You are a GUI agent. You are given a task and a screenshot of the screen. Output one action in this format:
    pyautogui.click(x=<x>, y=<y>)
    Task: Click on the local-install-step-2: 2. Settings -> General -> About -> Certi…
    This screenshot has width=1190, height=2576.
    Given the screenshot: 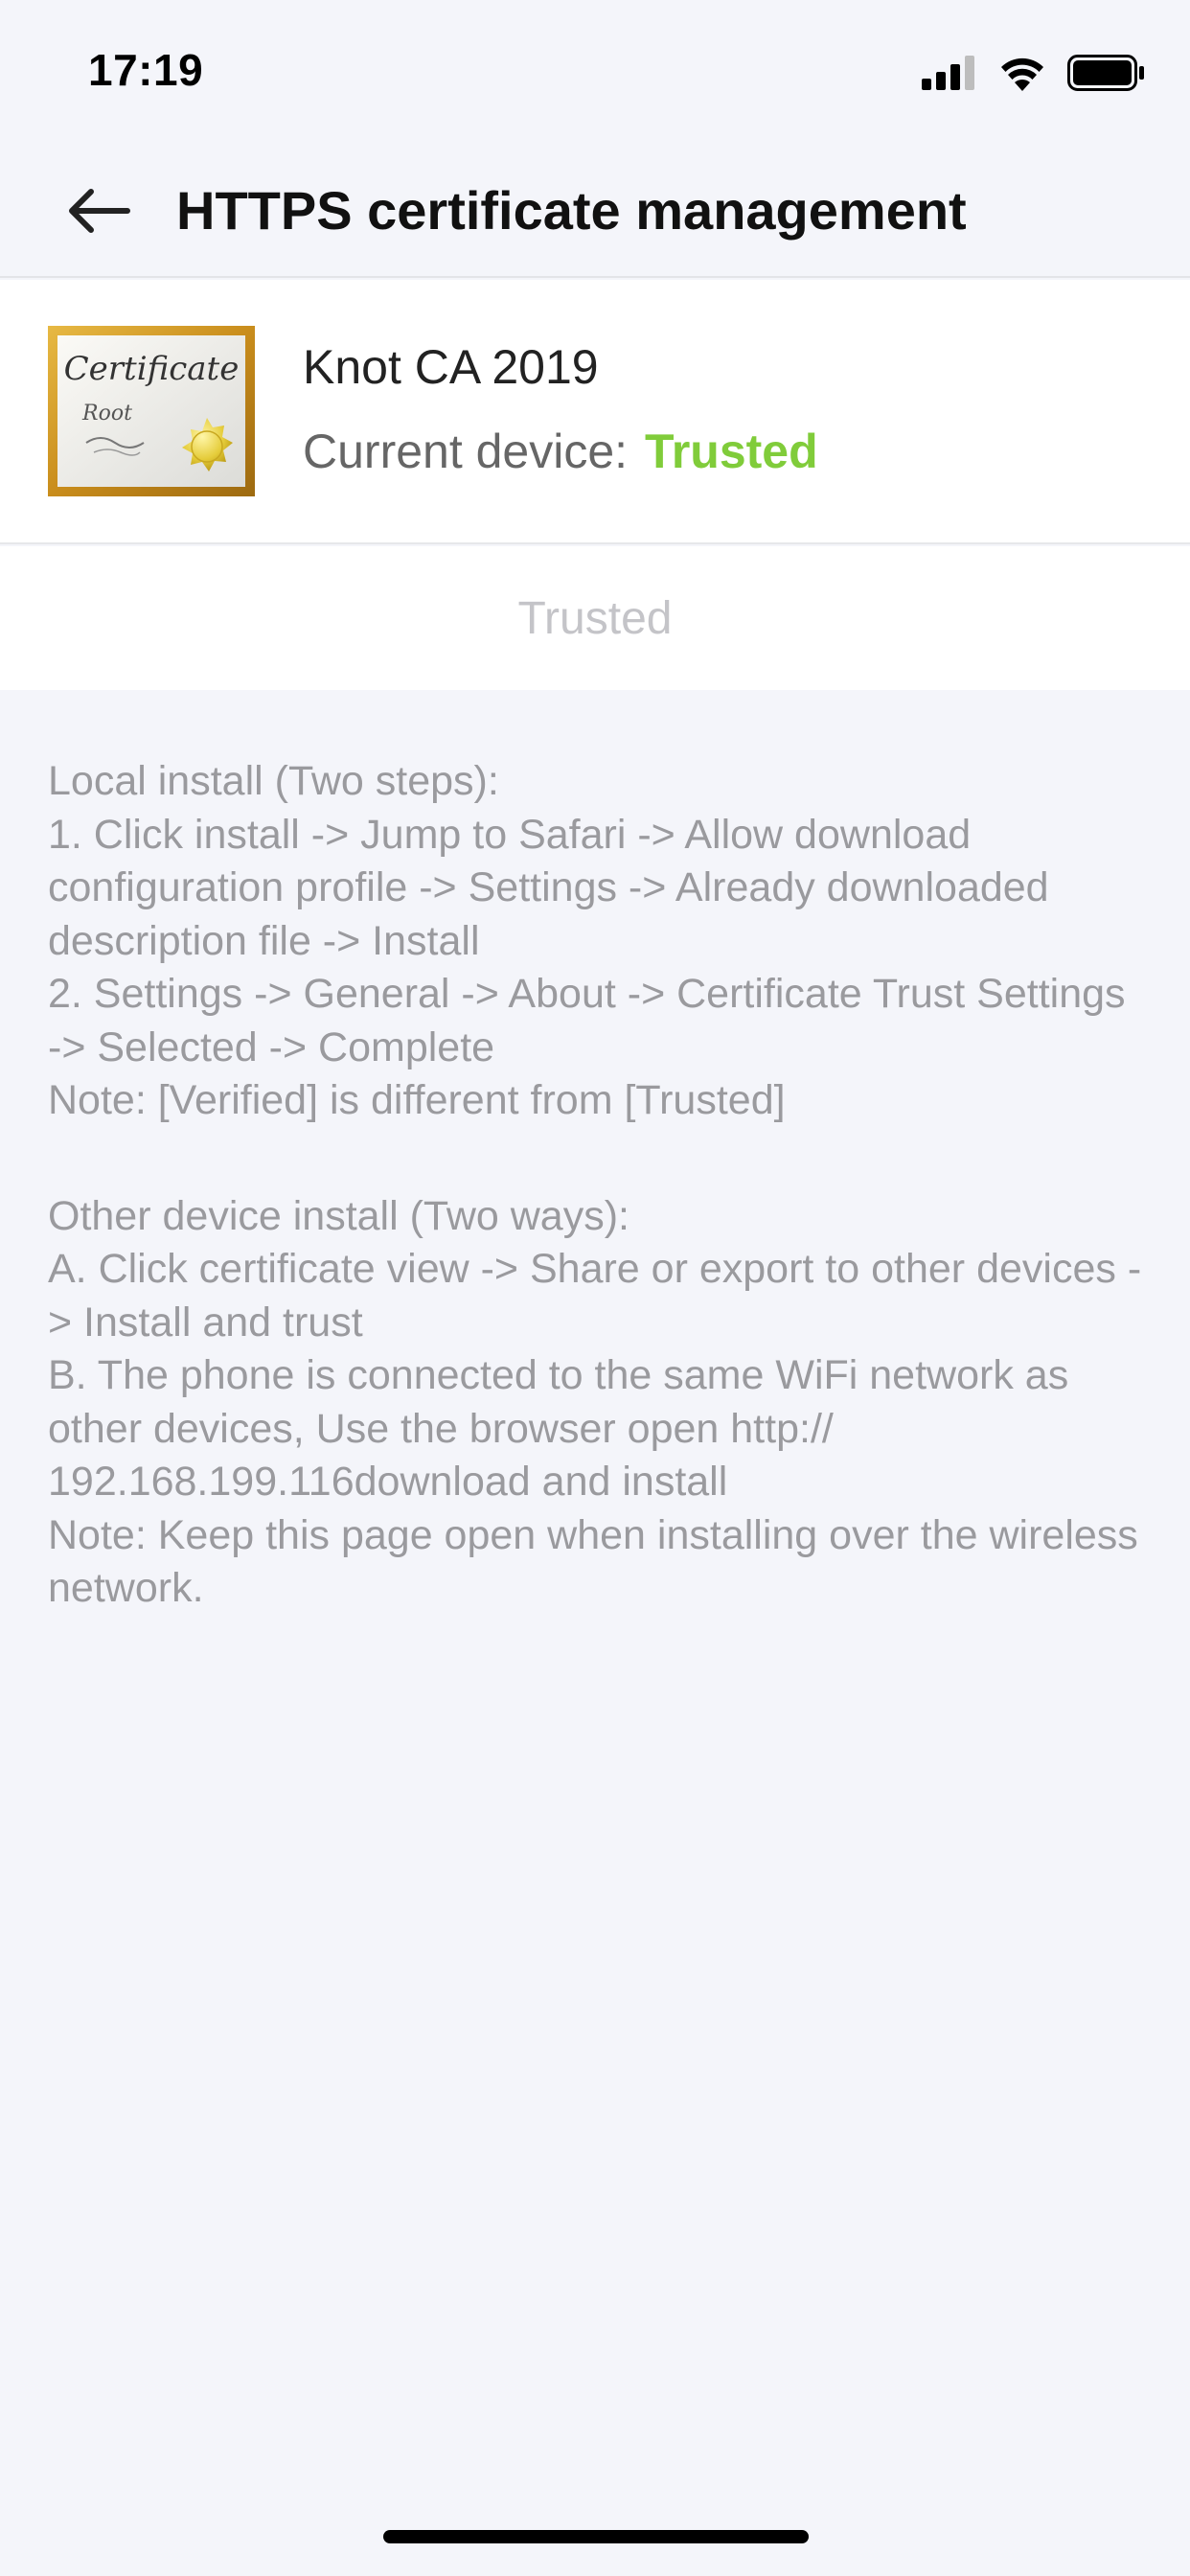 What is the action you would take?
    pyautogui.click(x=587, y=1020)
    